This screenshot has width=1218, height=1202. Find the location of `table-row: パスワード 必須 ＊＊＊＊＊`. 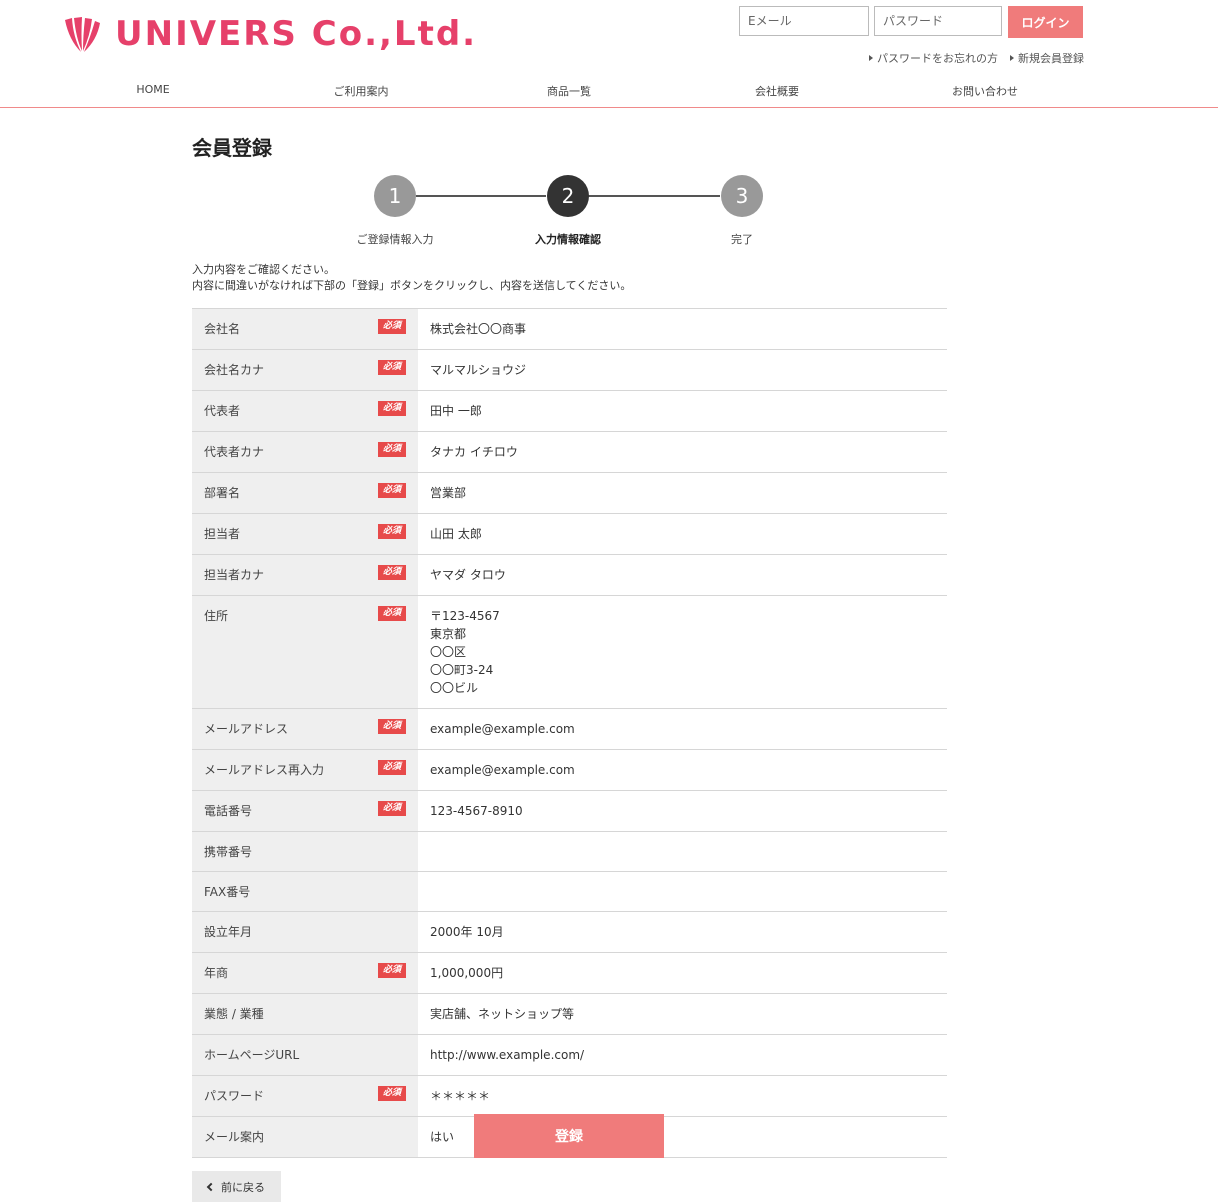

table-row: パスワード 必須 ＊＊＊＊＊ is located at coordinates (569, 1096).